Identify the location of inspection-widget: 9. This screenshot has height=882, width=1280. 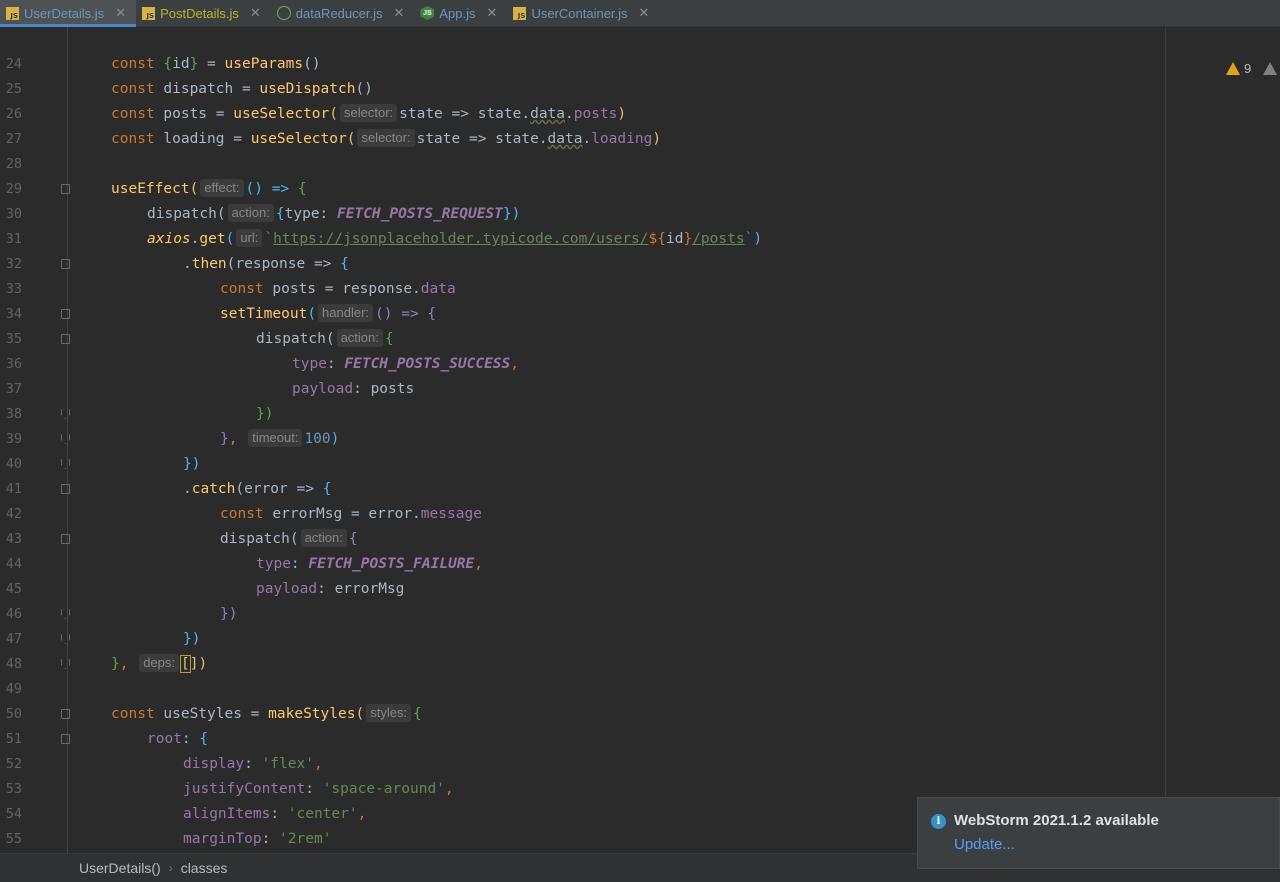
(1252, 68).